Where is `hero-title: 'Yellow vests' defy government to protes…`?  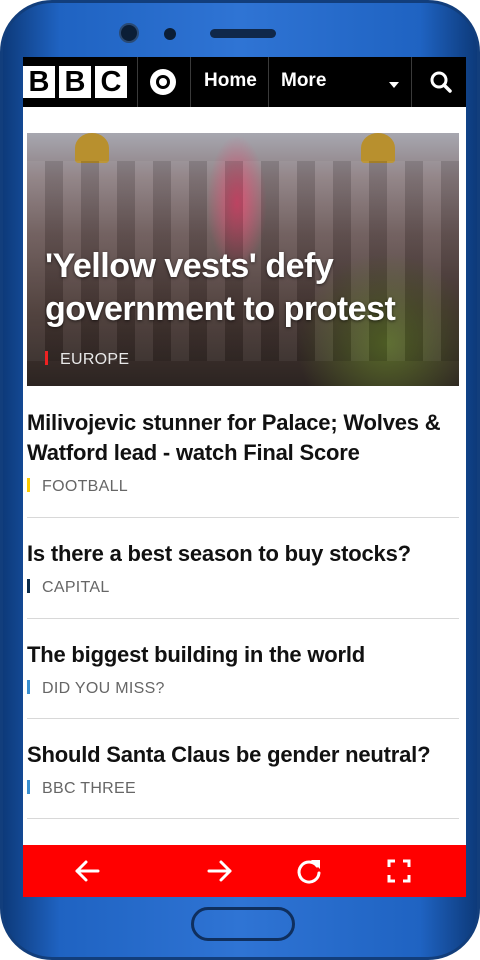 hero-title: 'Yellow vests' defy government to protes… is located at coordinates (245, 288).